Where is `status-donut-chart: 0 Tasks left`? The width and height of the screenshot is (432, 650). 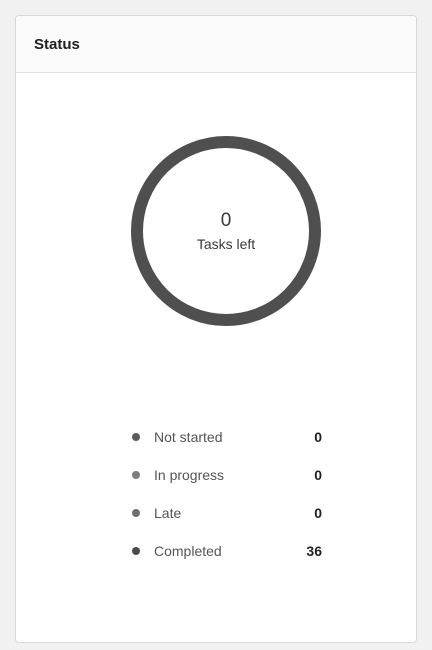 status-donut-chart: 0 Tasks left is located at coordinates (226, 231).